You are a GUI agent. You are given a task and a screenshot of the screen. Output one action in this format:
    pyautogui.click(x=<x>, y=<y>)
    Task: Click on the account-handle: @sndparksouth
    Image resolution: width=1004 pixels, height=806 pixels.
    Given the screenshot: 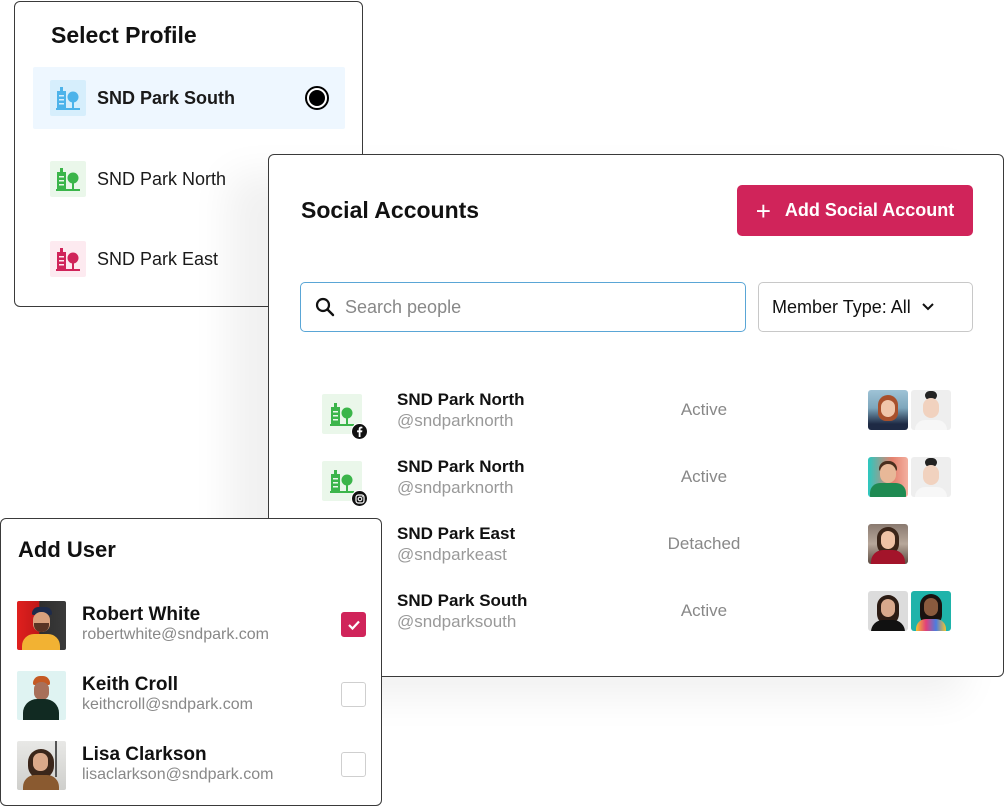 What is the action you would take?
    pyautogui.click(x=457, y=621)
    